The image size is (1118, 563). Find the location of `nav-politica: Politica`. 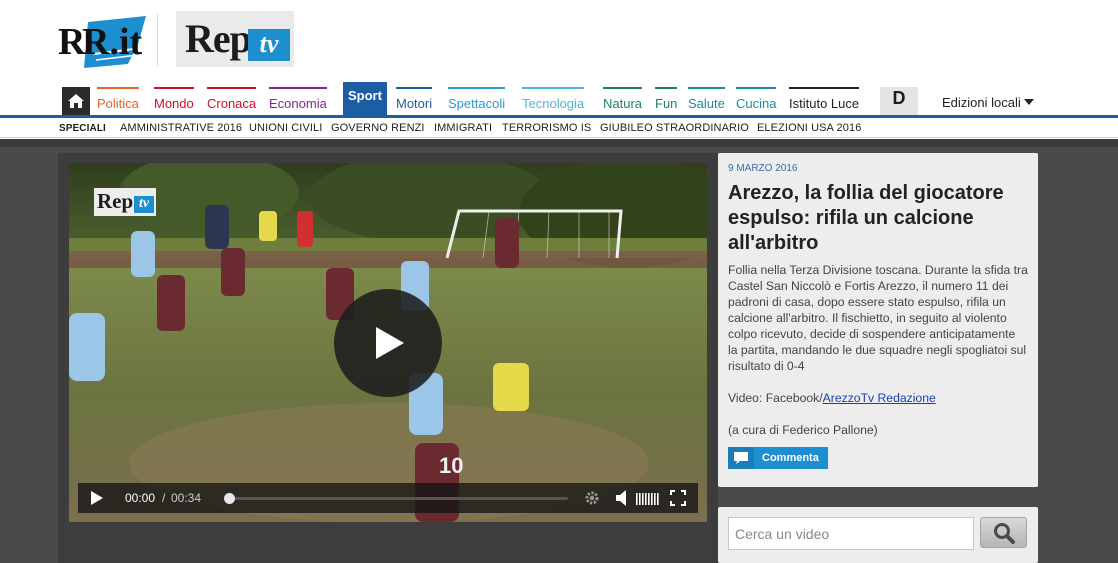

nav-politica: Politica is located at coordinates (118, 101).